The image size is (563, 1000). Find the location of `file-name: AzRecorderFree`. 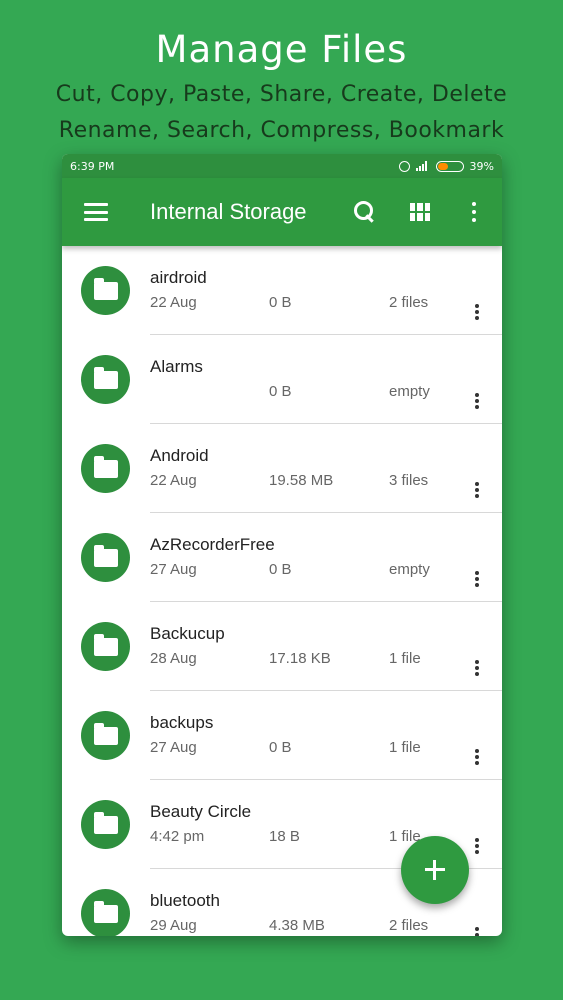

file-name: AzRecorderFree is located at coordinates (212, 544).